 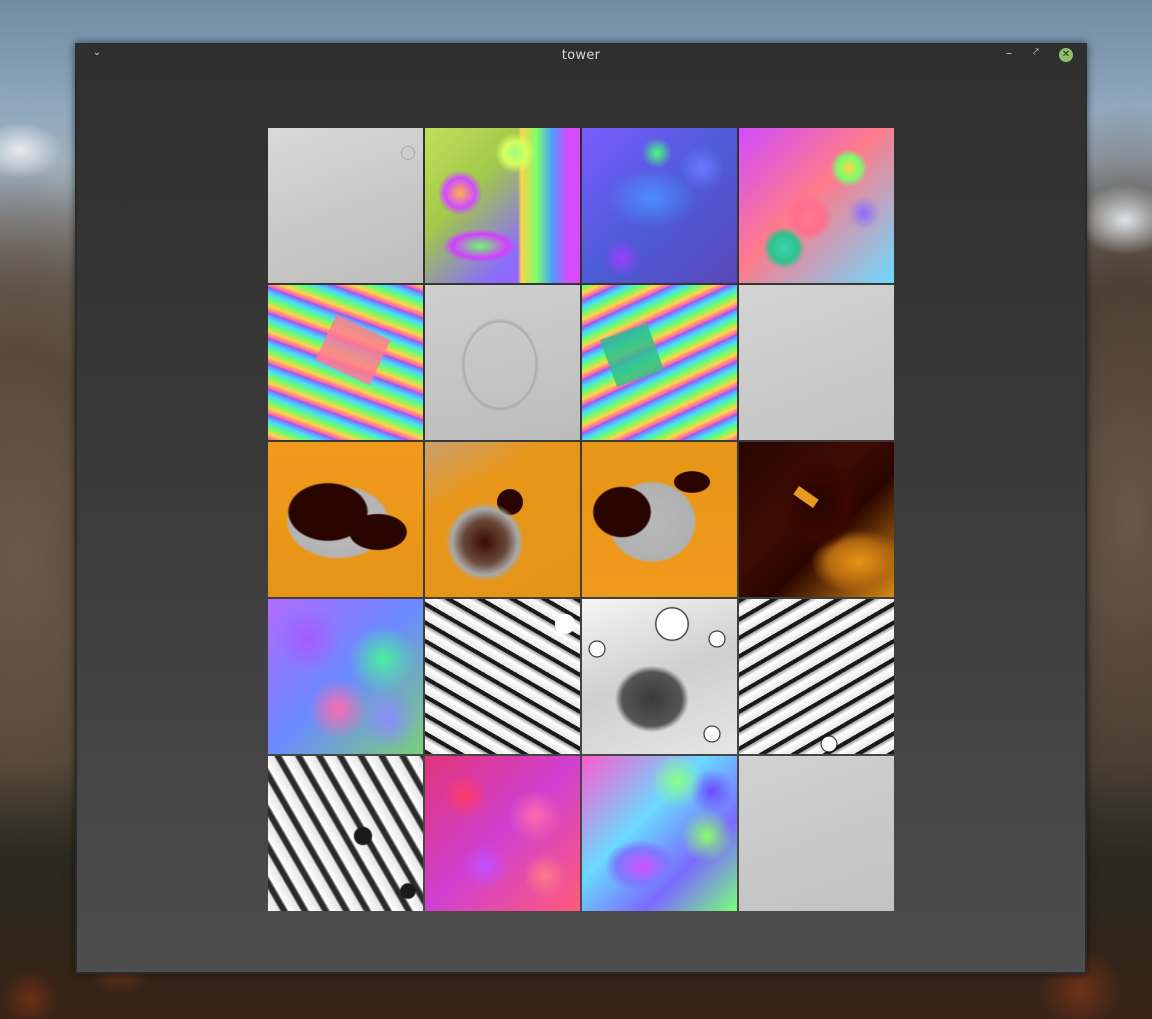 I want to click on close-icon: ✕, so click(x=1066, y=55).